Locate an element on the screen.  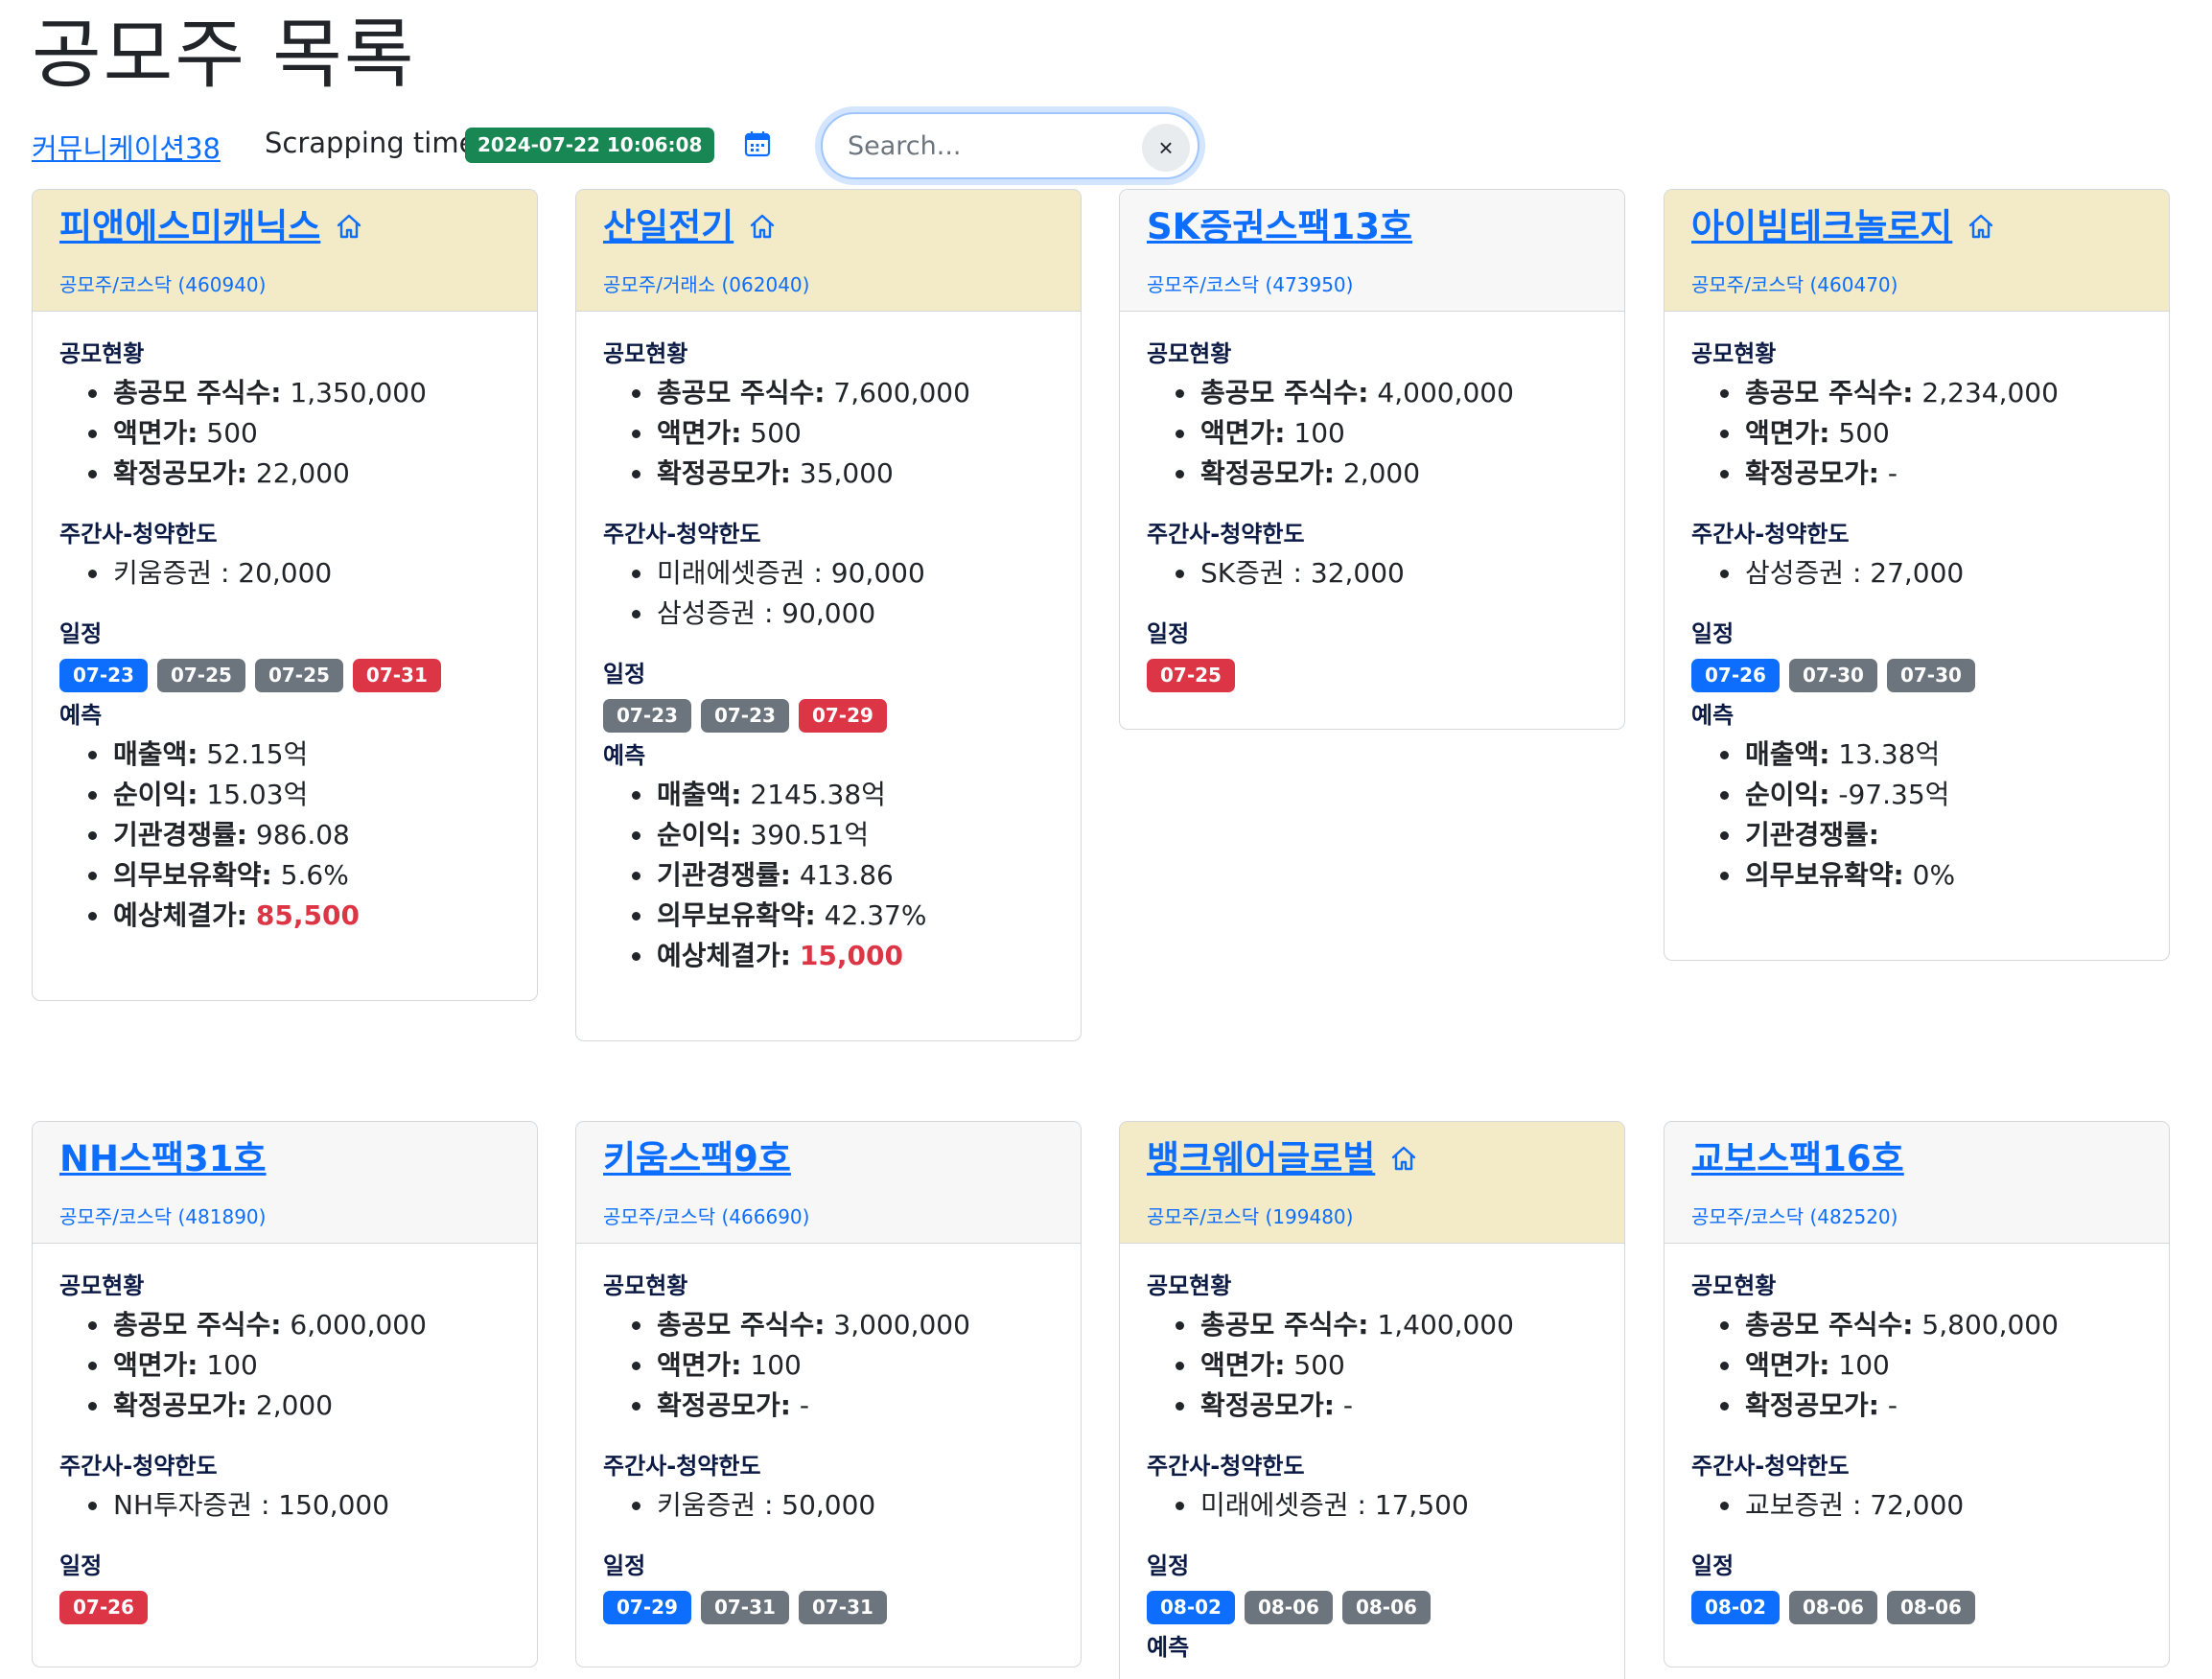
company-name: SK증권스팩13호 is located at coordinates (1280, 227).